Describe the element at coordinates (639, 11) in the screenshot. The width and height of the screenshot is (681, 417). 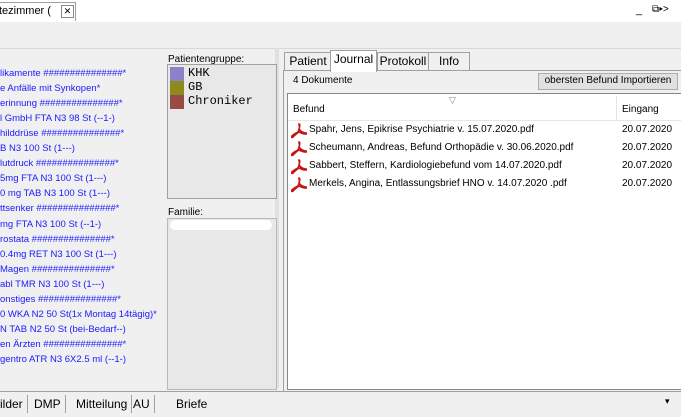
I see `minimize-button: _` at that location.